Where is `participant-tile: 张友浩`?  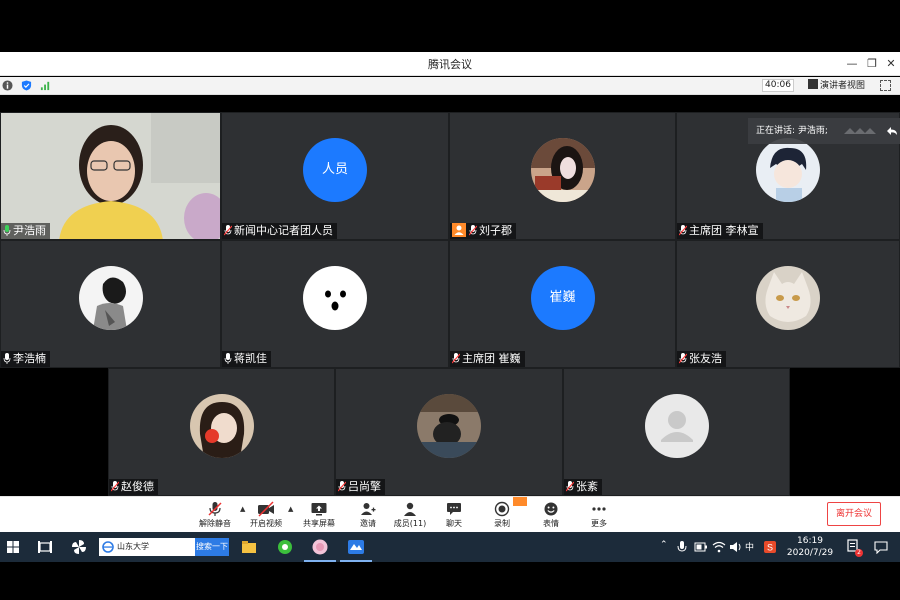
participant-tile: 张友浩 is located at coordinates (788, 304).